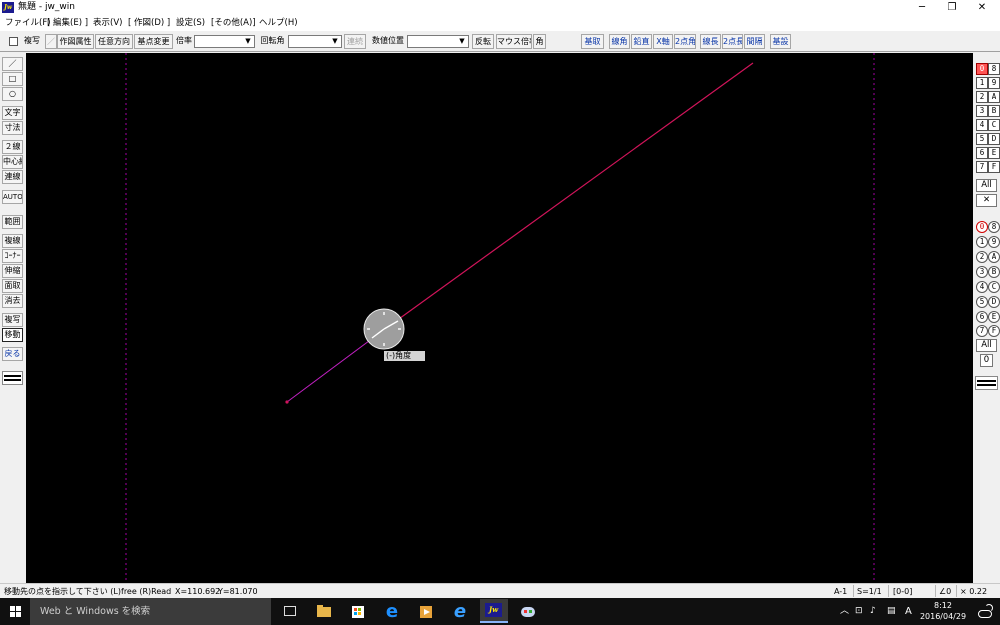  I want to click on task-view-icon, so click(290, 611).